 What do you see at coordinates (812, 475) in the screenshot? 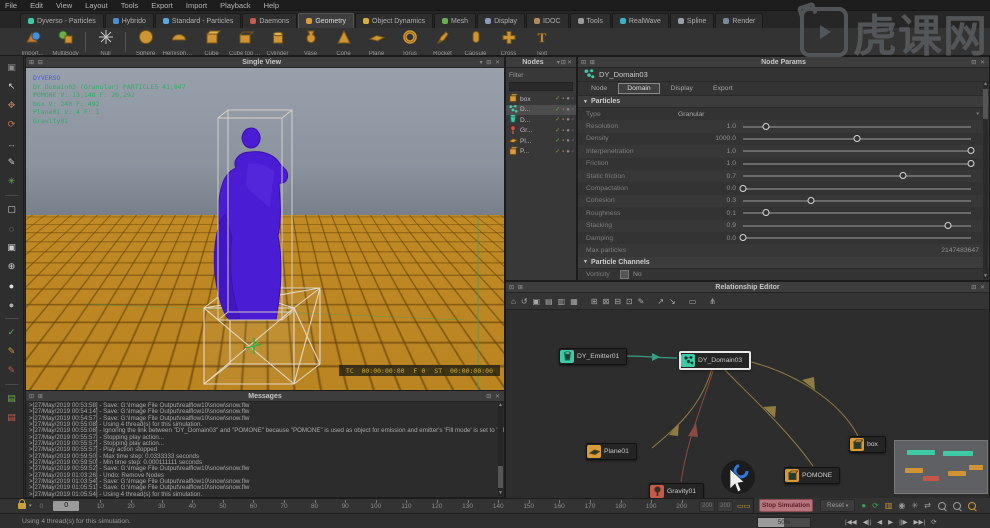
I see `graph-node-pomone: POMONE` at bounding box center [812, 475].